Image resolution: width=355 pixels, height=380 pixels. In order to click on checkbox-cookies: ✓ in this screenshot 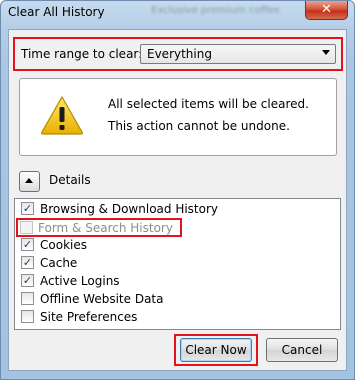, I will do `click(27, 244)`.